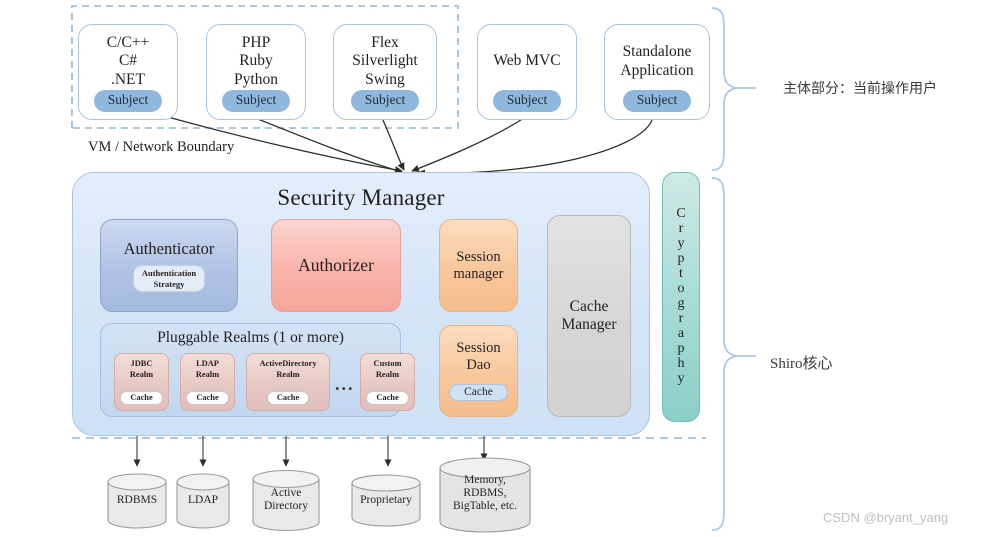  I want to click on crypto-letter: a, so click(681, 333).